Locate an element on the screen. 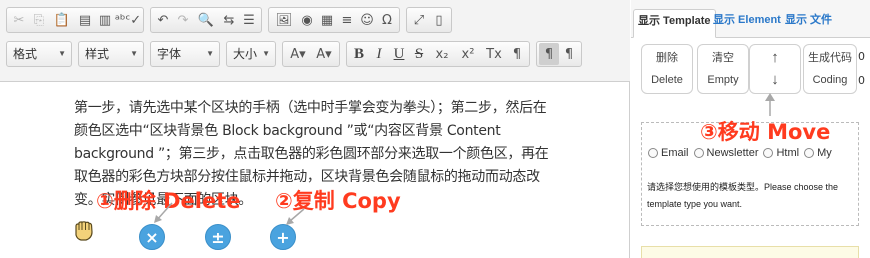 This screenshot has height=258, width=870. remove-format-icon: Tx is located at coordinates (494, 54).